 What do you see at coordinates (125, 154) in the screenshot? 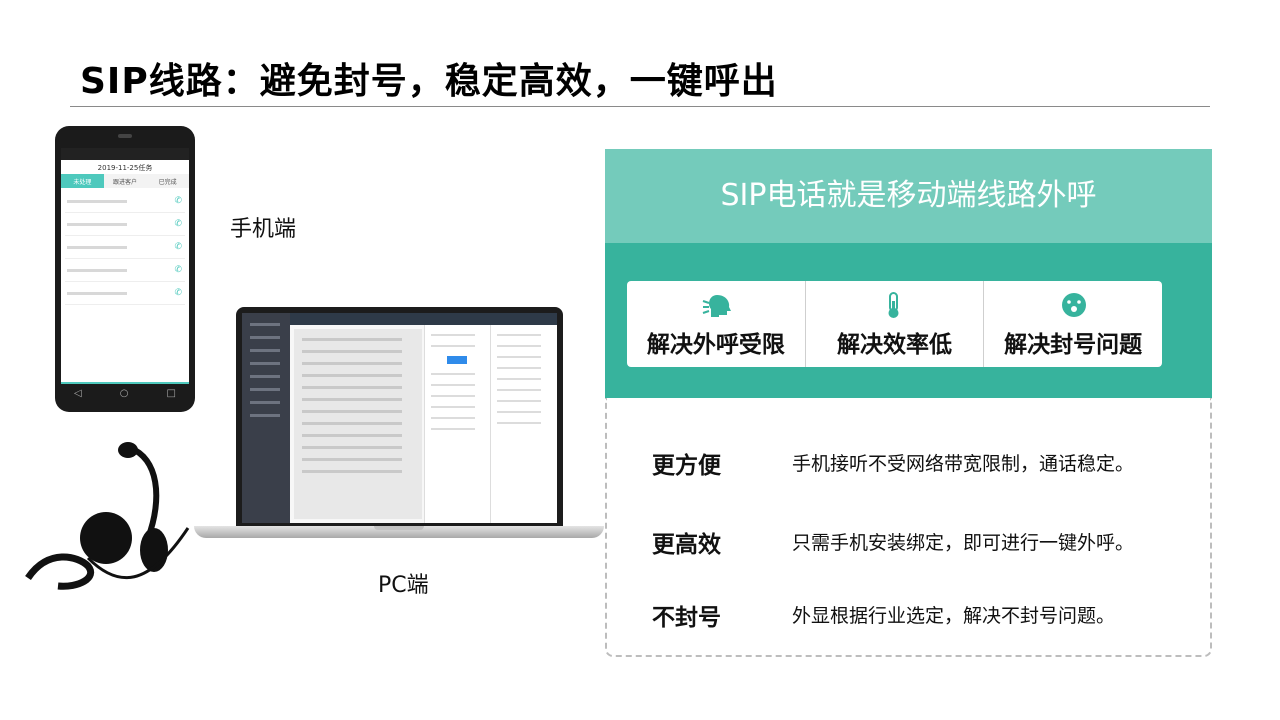
I see `phone-status-bar` at bounding box center [125, 154].